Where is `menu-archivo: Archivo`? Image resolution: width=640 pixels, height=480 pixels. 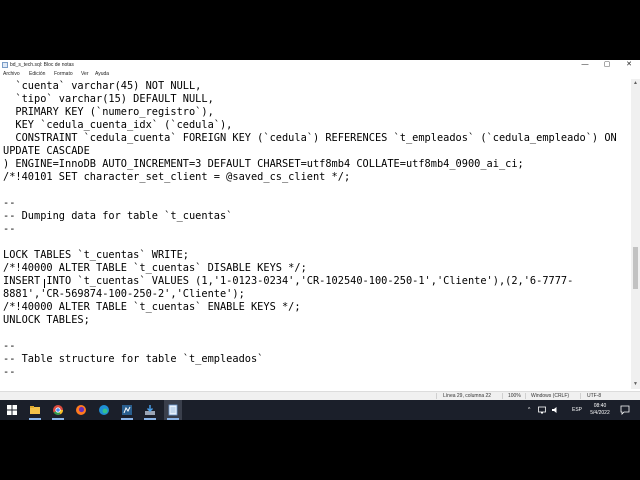 menu-archivo: Archivo is located at coordinates (11, 74).